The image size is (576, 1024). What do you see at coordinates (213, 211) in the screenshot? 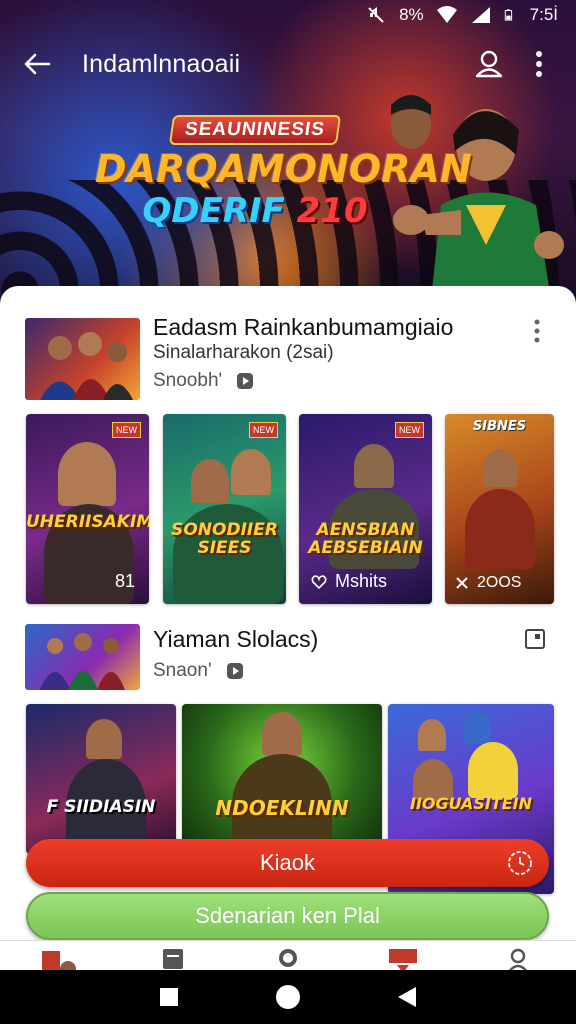
I see `hero-title-word: QDERIF` at bounding box center [213, 211].